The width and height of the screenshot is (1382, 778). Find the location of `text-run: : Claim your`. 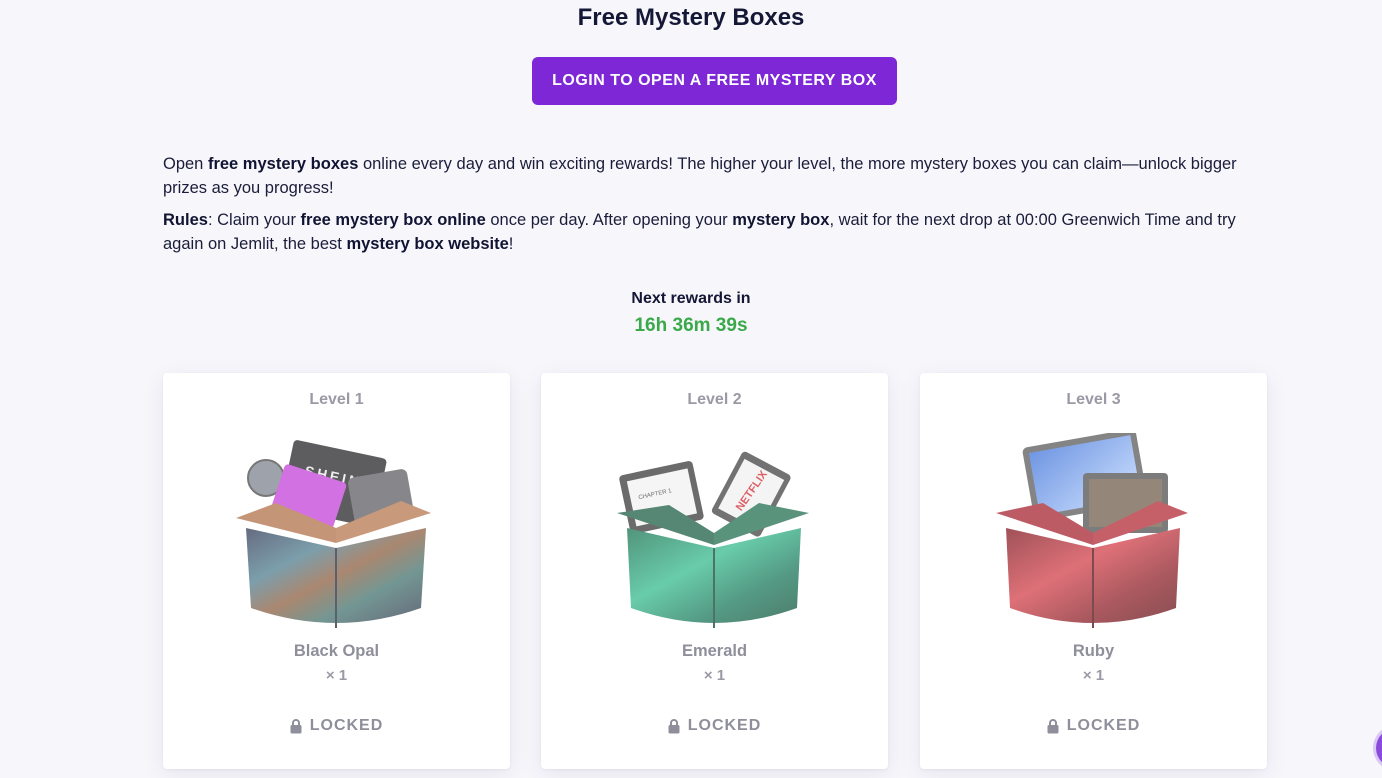

text-run: : Claim your is located at coordinates (254, 220).